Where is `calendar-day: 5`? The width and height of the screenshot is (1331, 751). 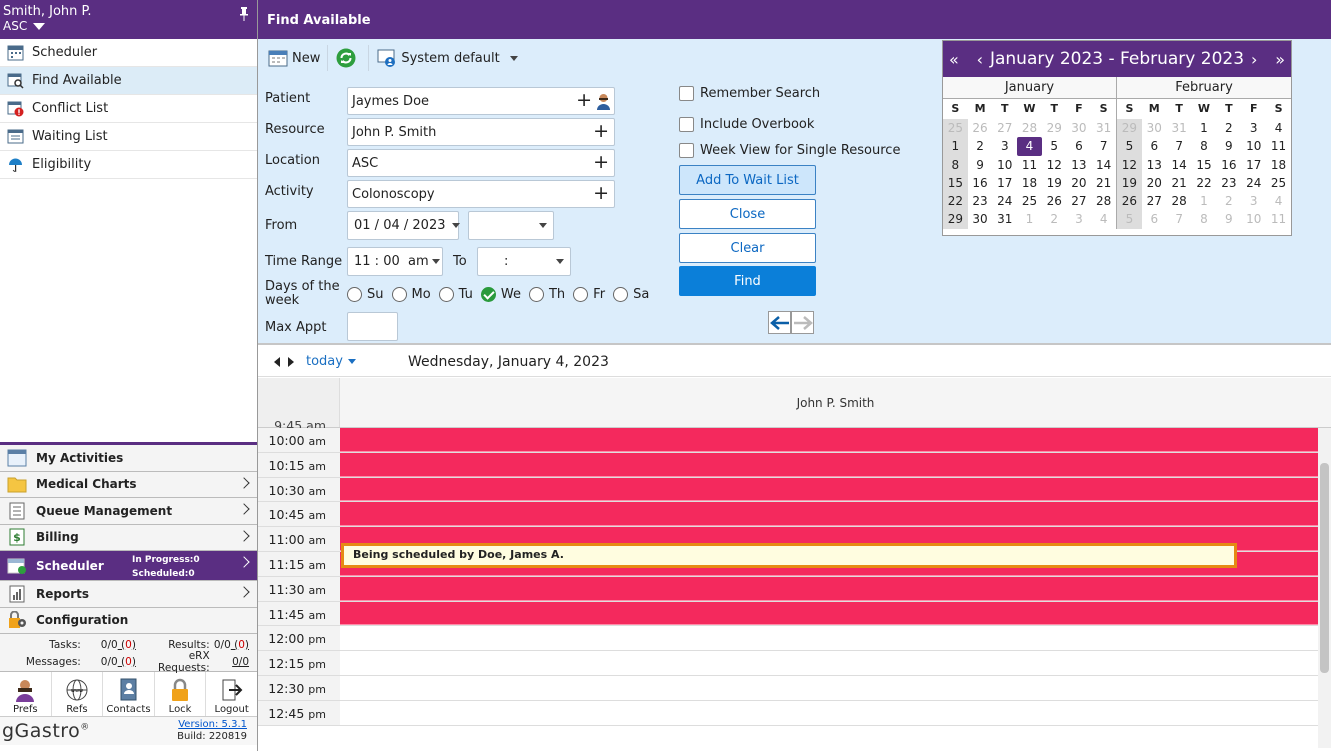
calendar-day: 5 is located at coordinates (1054, 146).